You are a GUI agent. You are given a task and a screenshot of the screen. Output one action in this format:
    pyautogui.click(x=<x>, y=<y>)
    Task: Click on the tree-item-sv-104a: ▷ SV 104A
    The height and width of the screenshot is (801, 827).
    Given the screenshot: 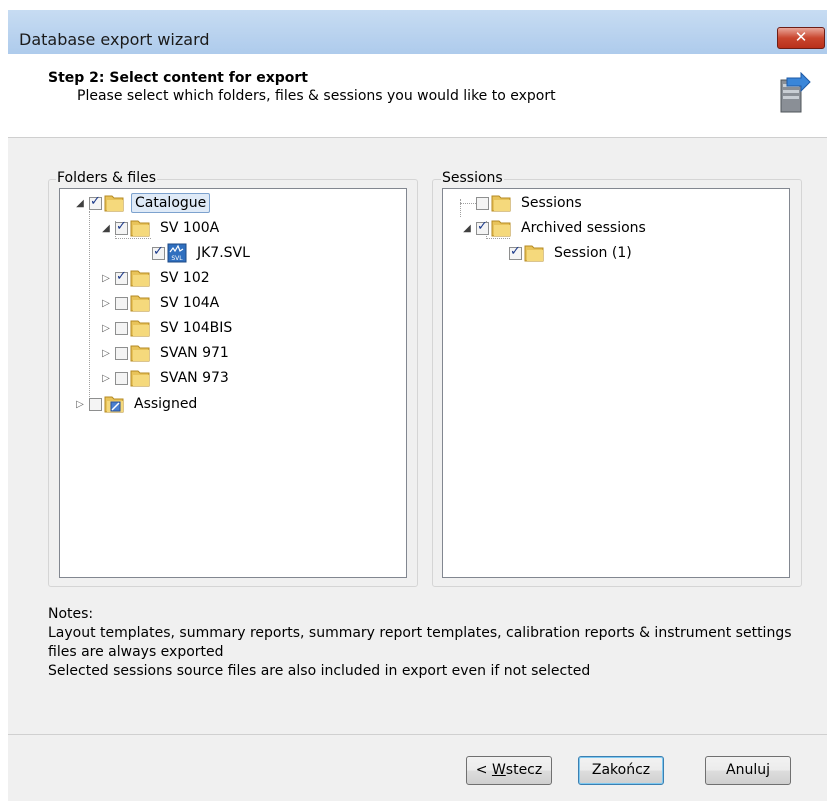 What is the action you would take?
    pyautogui.click(x=161, y=303)
    